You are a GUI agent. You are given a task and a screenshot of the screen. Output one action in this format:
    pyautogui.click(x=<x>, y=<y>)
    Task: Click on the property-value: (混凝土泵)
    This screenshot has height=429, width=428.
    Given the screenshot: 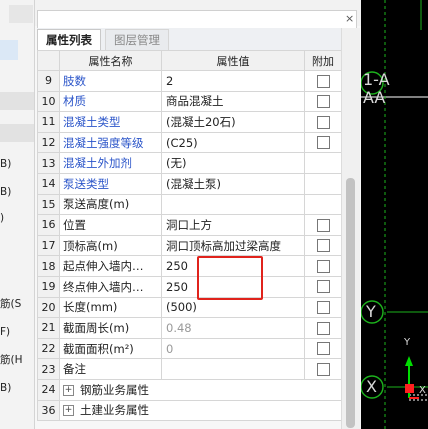 What is the action you would take?
    pyautogui.click(x=233, y=183)
    